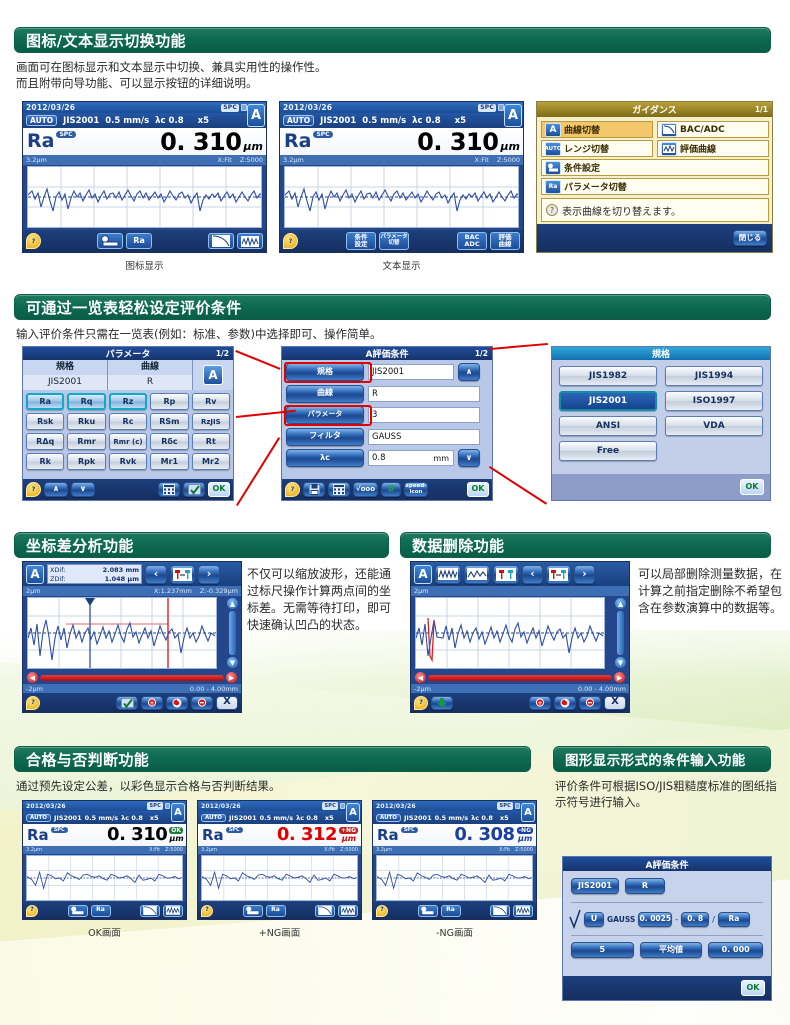 Image resolution: width=790 pixels, height=1025 pixels. I want to click on param-key: Mr2, so click(210, 461).